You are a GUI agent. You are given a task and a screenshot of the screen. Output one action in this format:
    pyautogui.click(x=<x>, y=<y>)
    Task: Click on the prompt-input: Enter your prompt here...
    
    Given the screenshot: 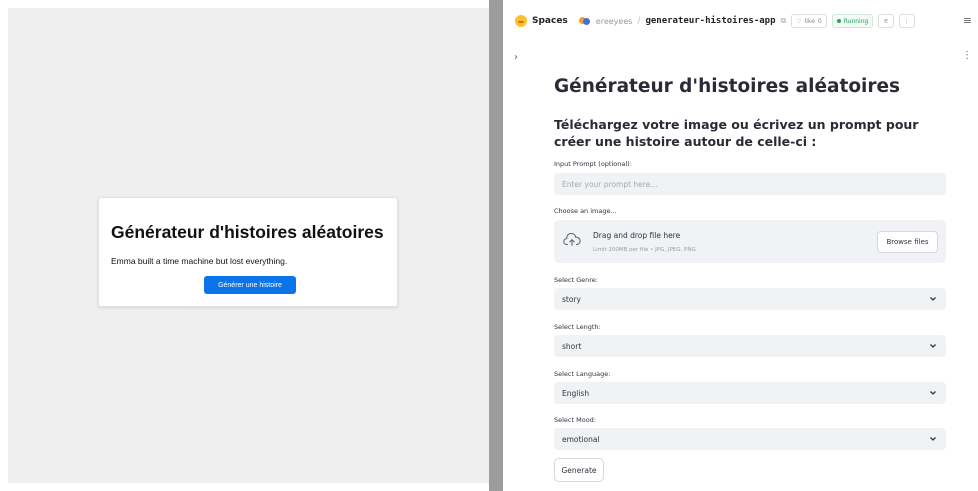 What is the action you would take?
    pyautogui.click(x=750, y=184)
    